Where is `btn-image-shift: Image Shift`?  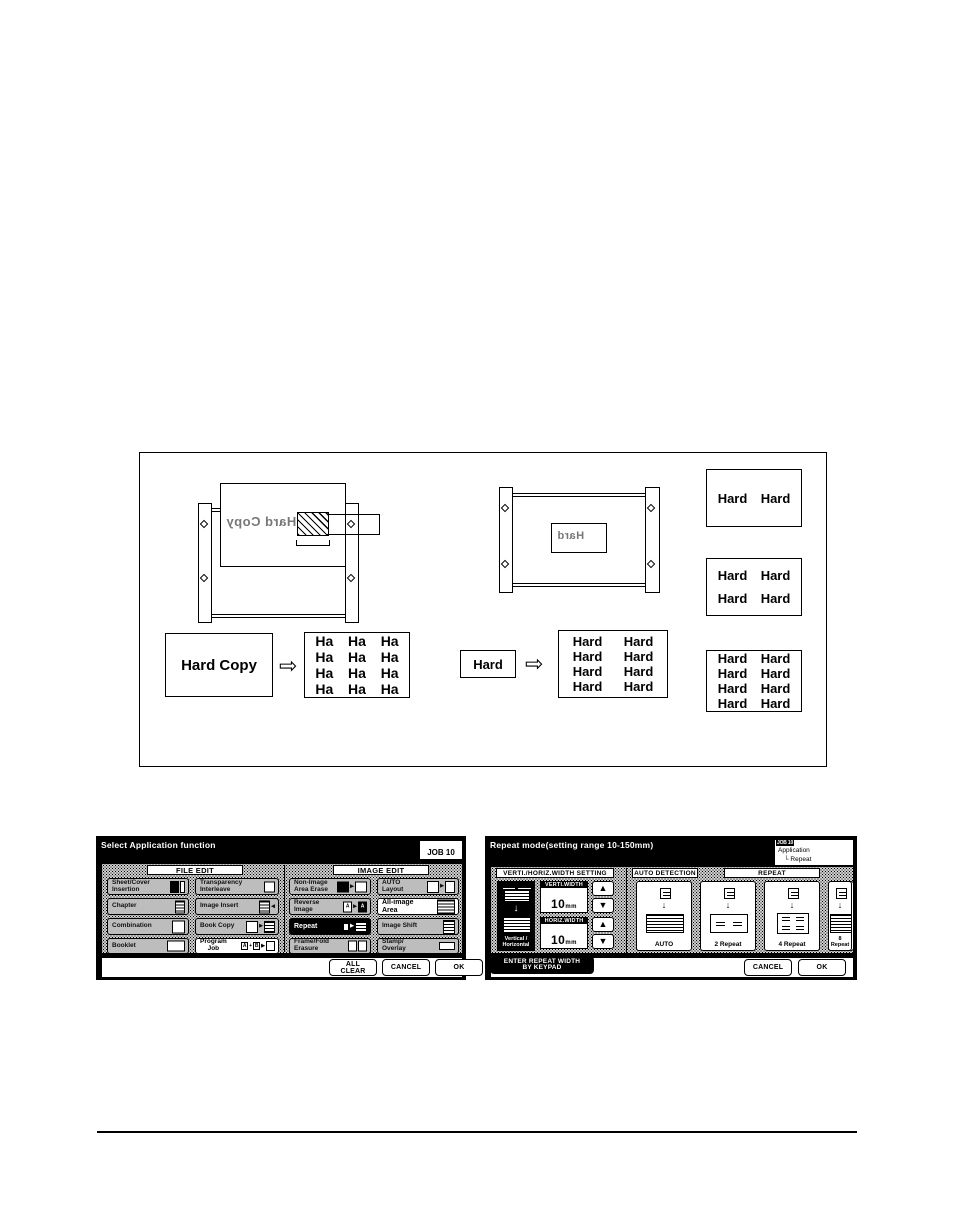 btn-image-shift: Image Shift is located at coordinates (418, 926).